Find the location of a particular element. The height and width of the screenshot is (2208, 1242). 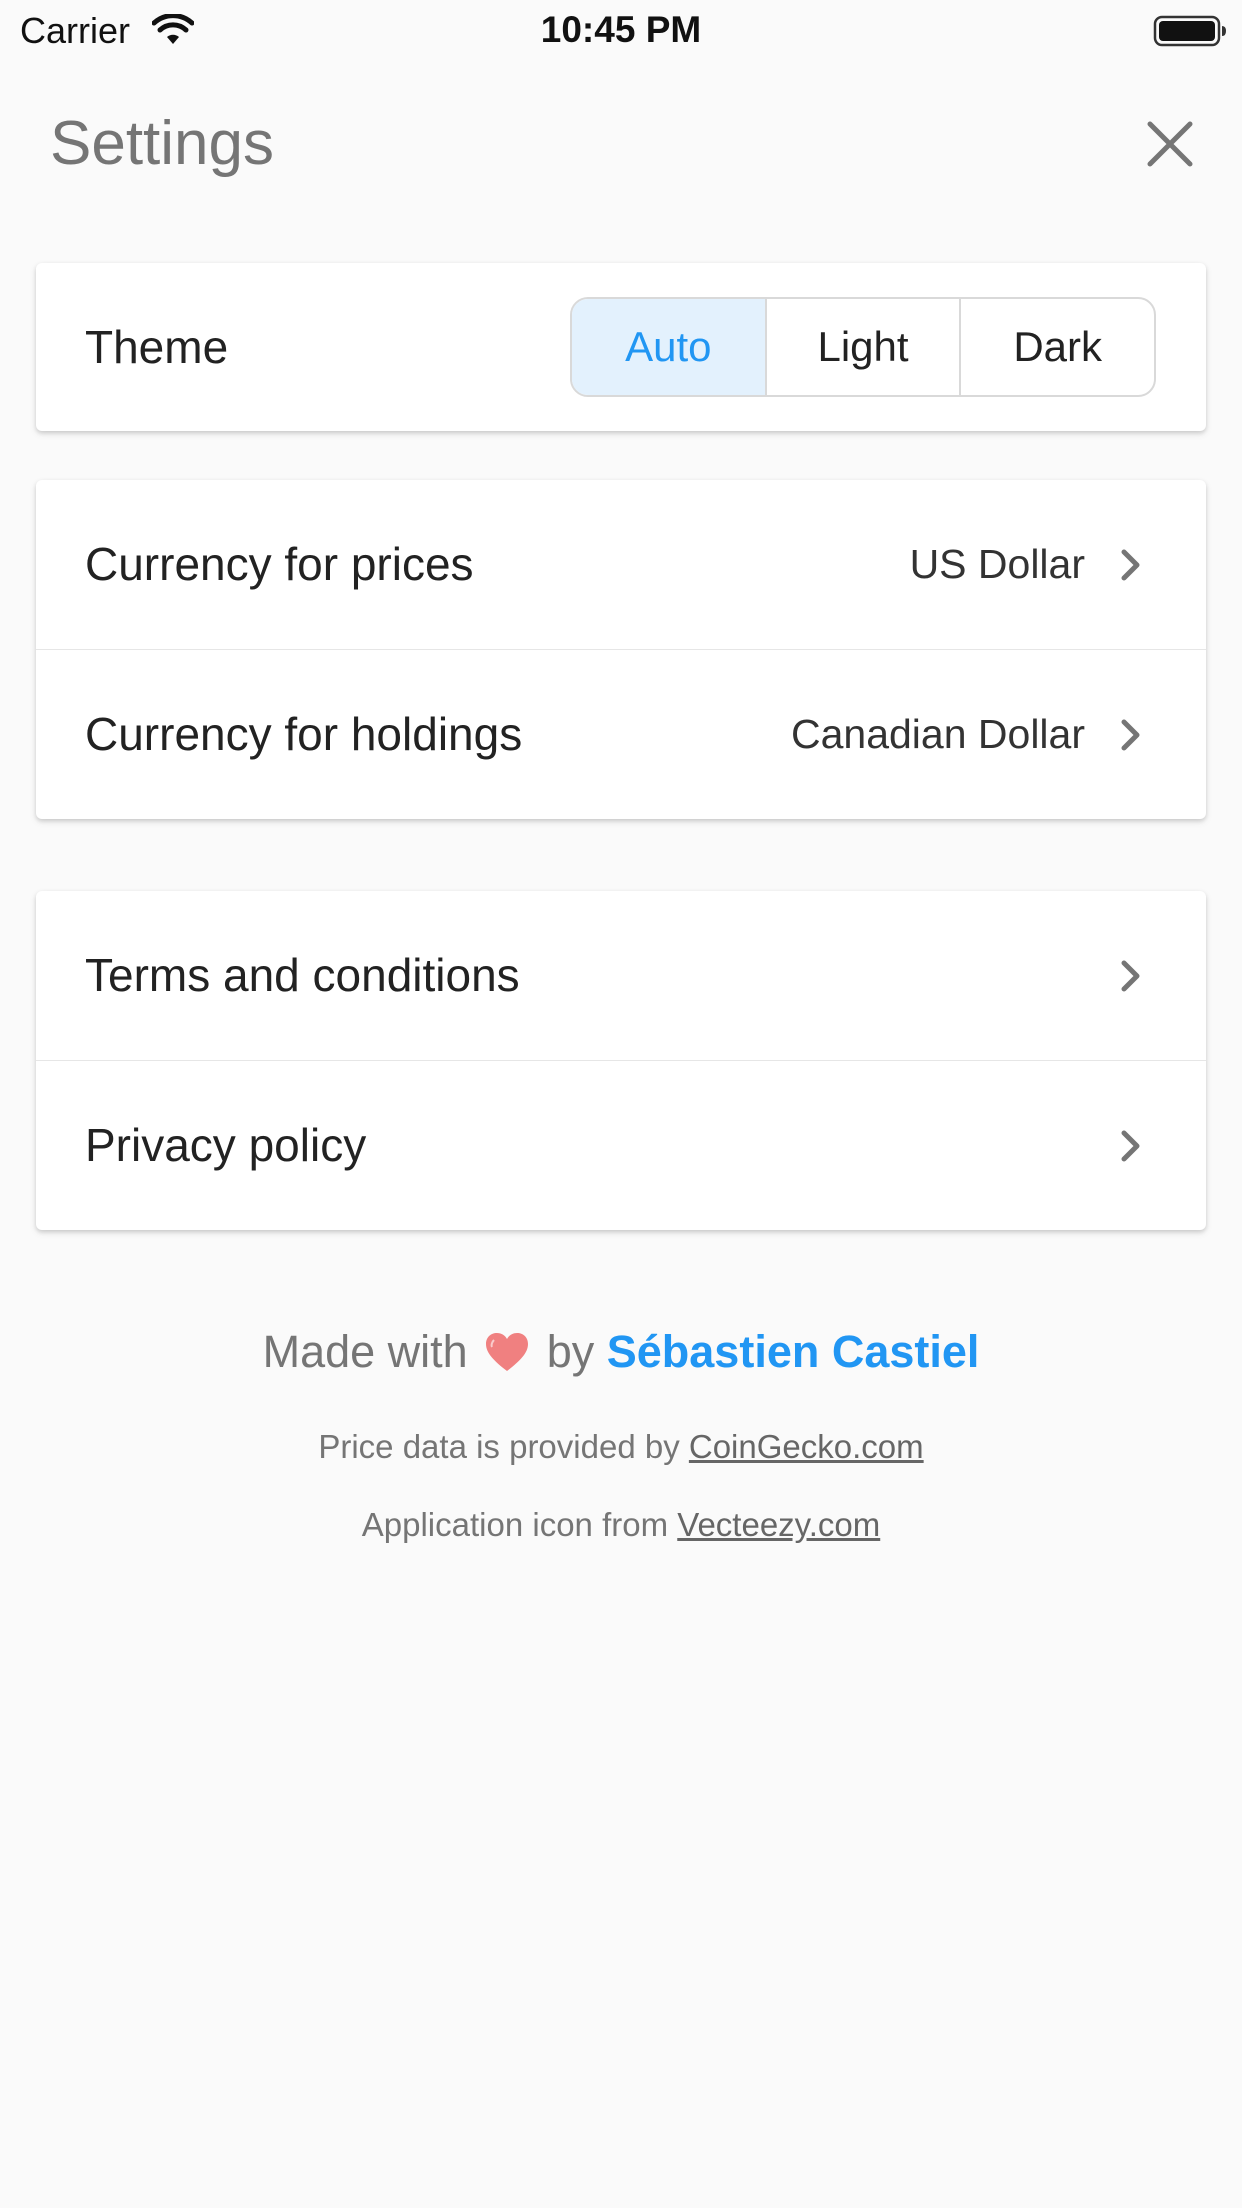

coingecko-link: CoinGecko.com is located at coordinates (806, 1446).